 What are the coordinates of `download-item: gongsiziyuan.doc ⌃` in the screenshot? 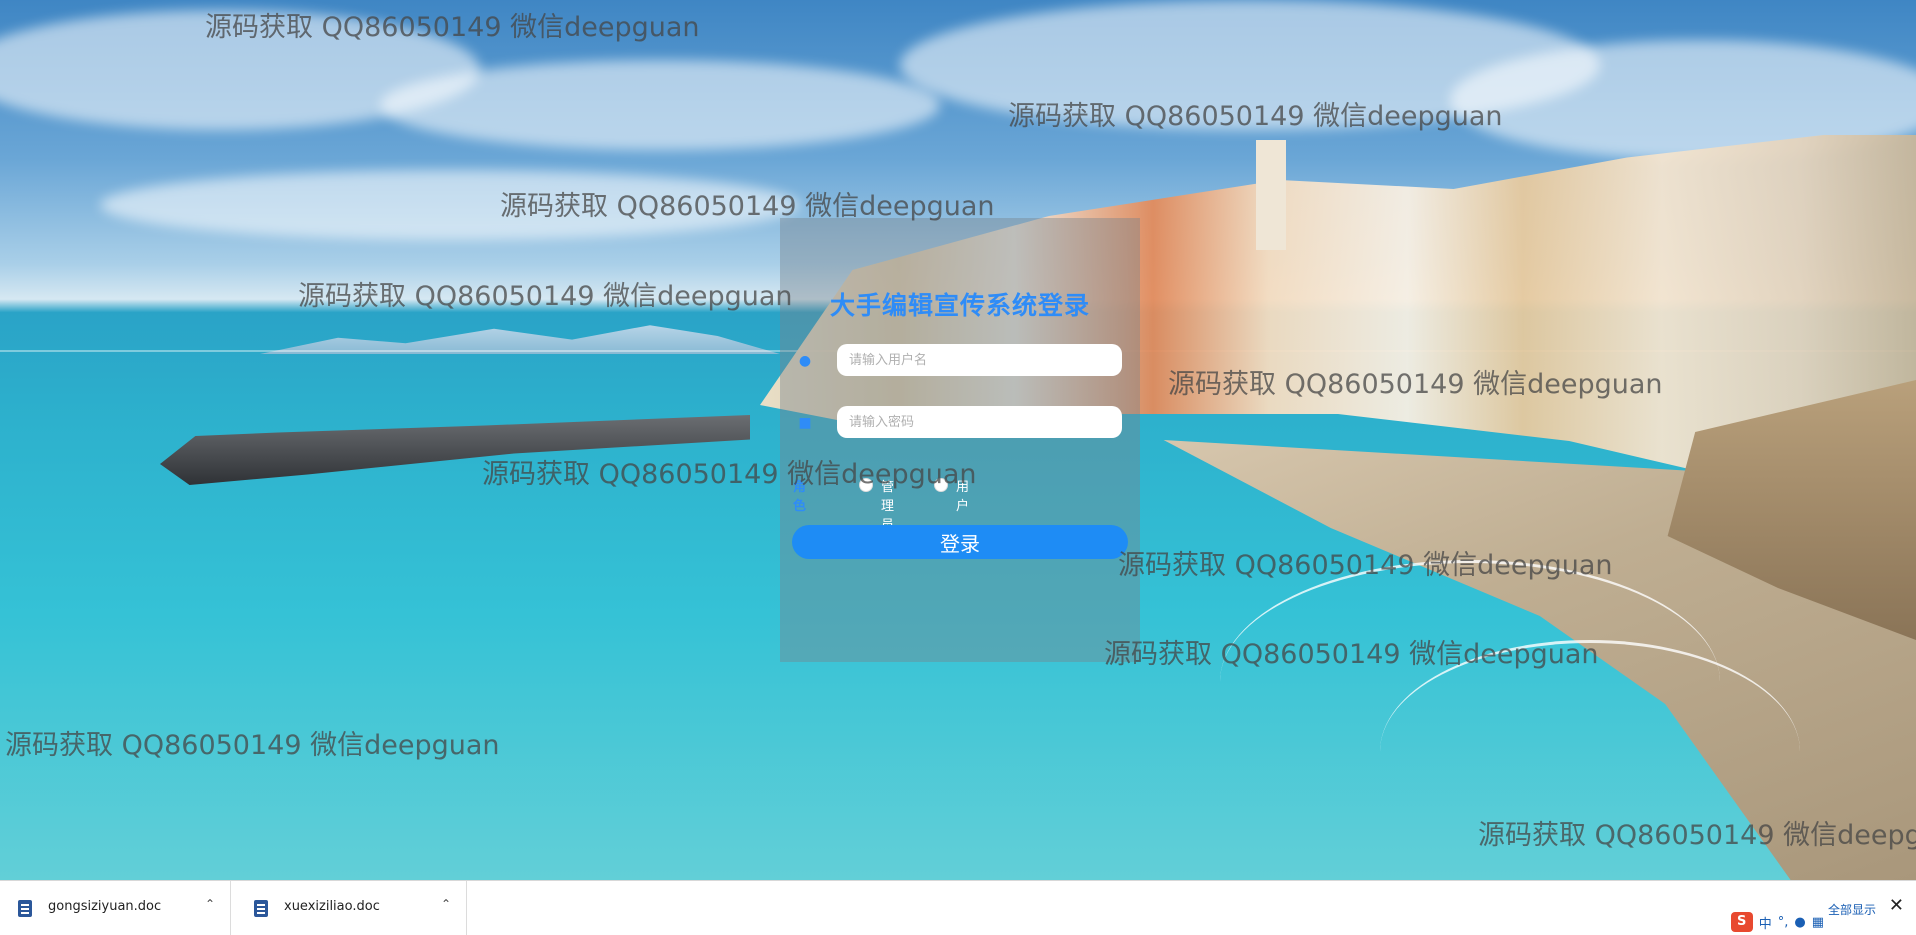 It's located at (115, 908).